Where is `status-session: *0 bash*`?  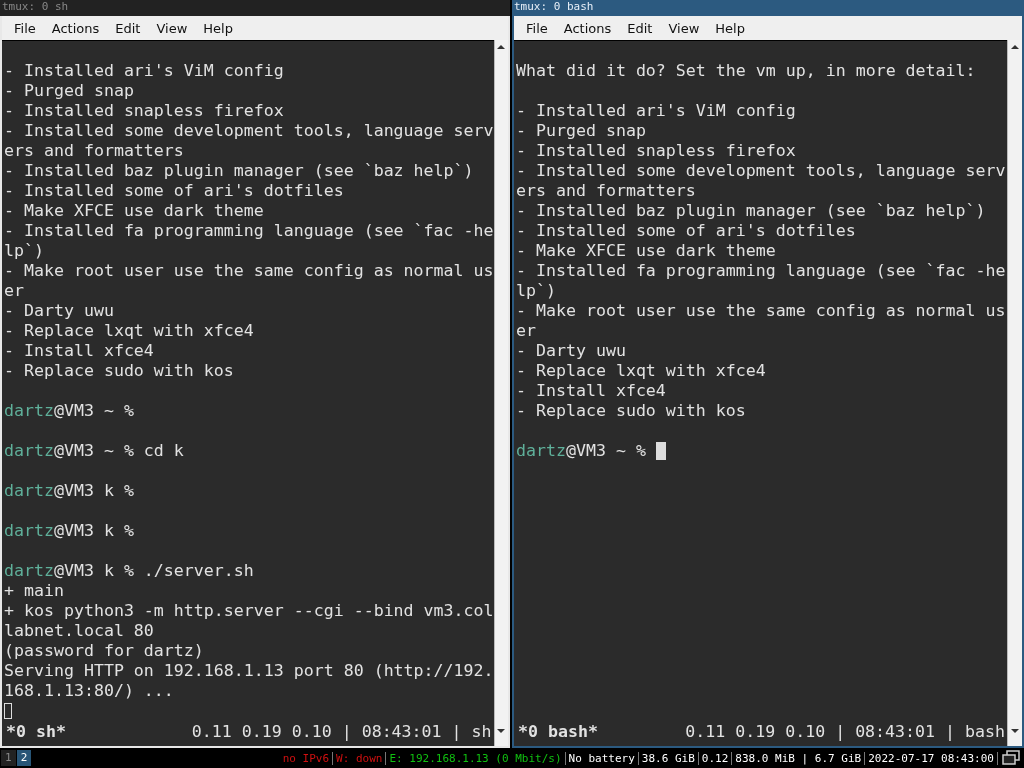
status-session: *0 bash* is located at coordinates (557, 731).